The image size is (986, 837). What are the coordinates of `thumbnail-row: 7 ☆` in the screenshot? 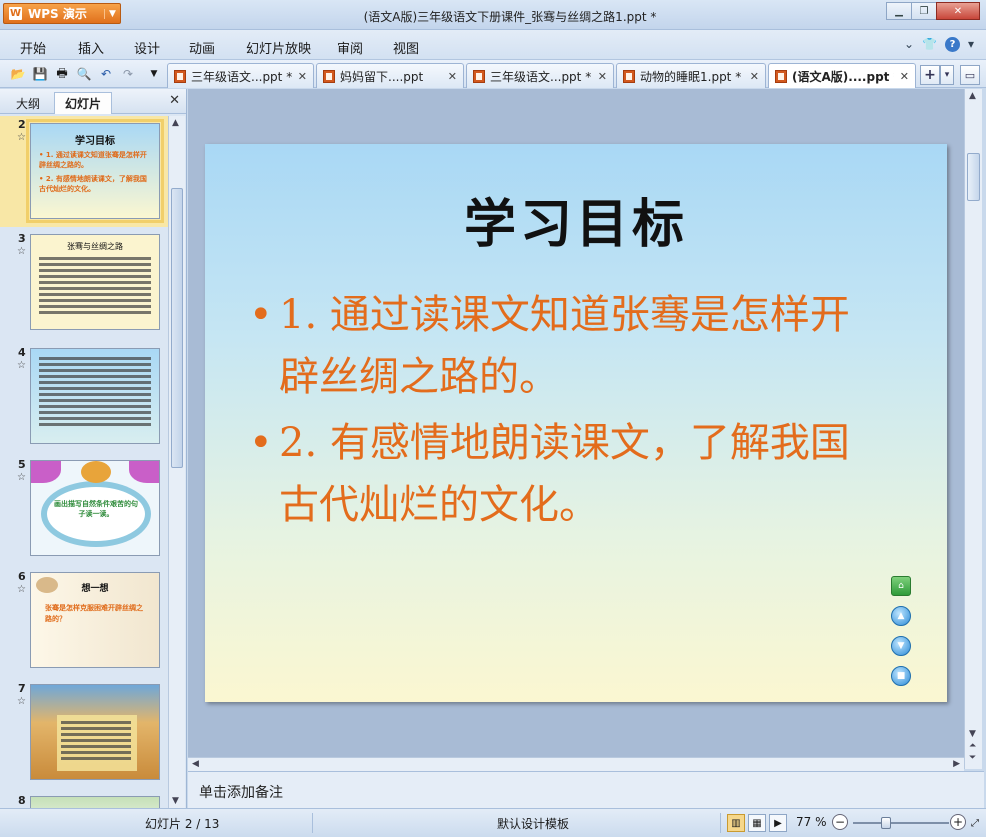 It's located at (84, 733).